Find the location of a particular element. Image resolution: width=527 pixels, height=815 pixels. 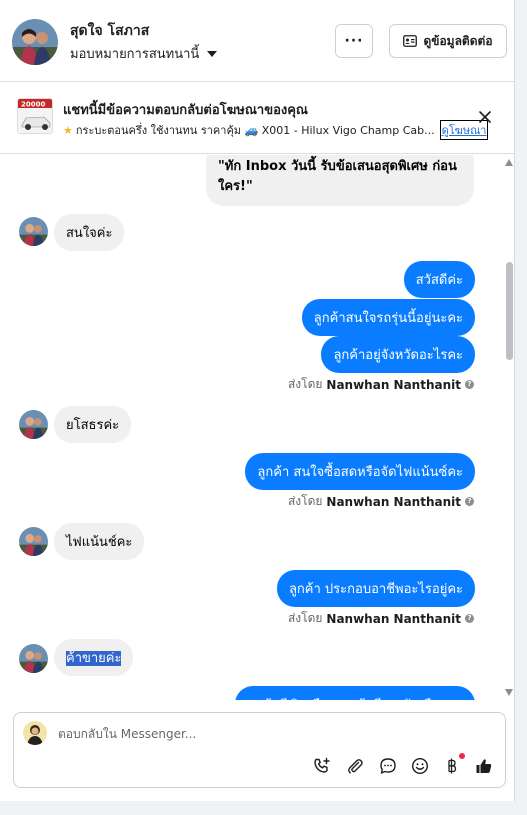

scrollbar is located at coordinates (509, 427).